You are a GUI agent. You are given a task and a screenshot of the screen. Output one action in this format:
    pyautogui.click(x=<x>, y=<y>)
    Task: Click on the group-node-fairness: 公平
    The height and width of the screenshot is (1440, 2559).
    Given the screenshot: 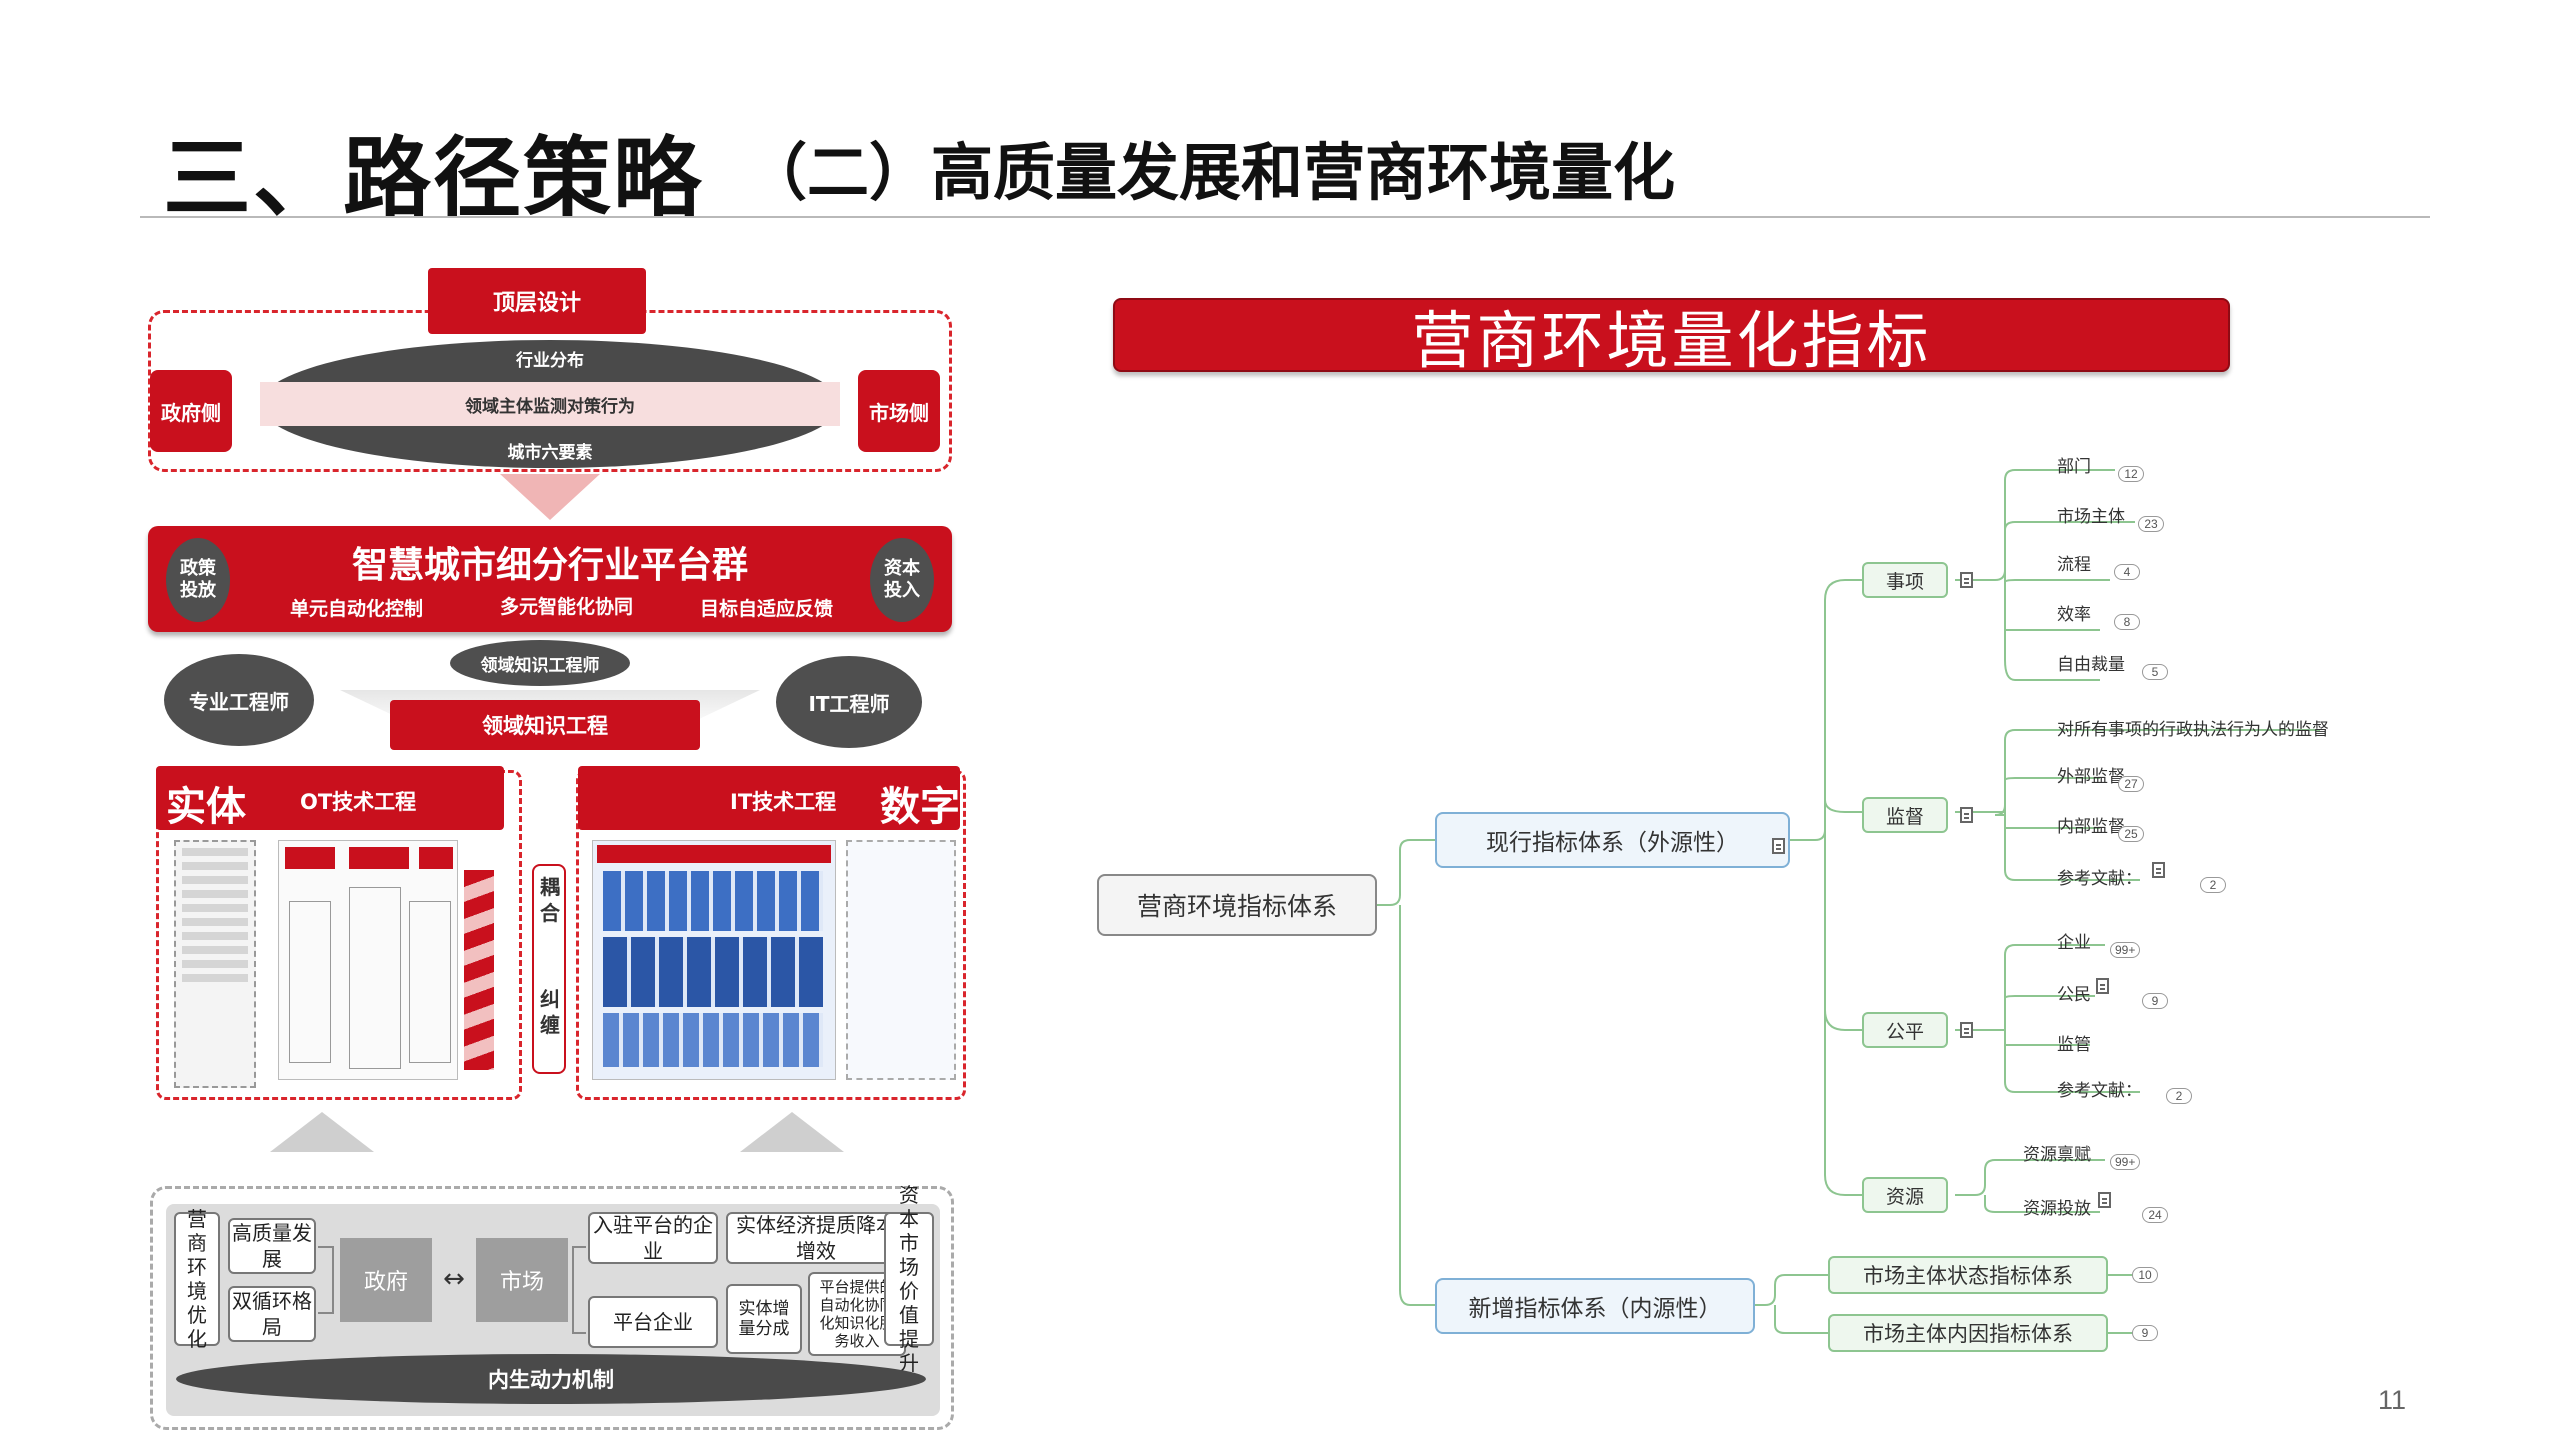 What is the action you would take?
    pyautogui.click(x=1905, y=1030)
    